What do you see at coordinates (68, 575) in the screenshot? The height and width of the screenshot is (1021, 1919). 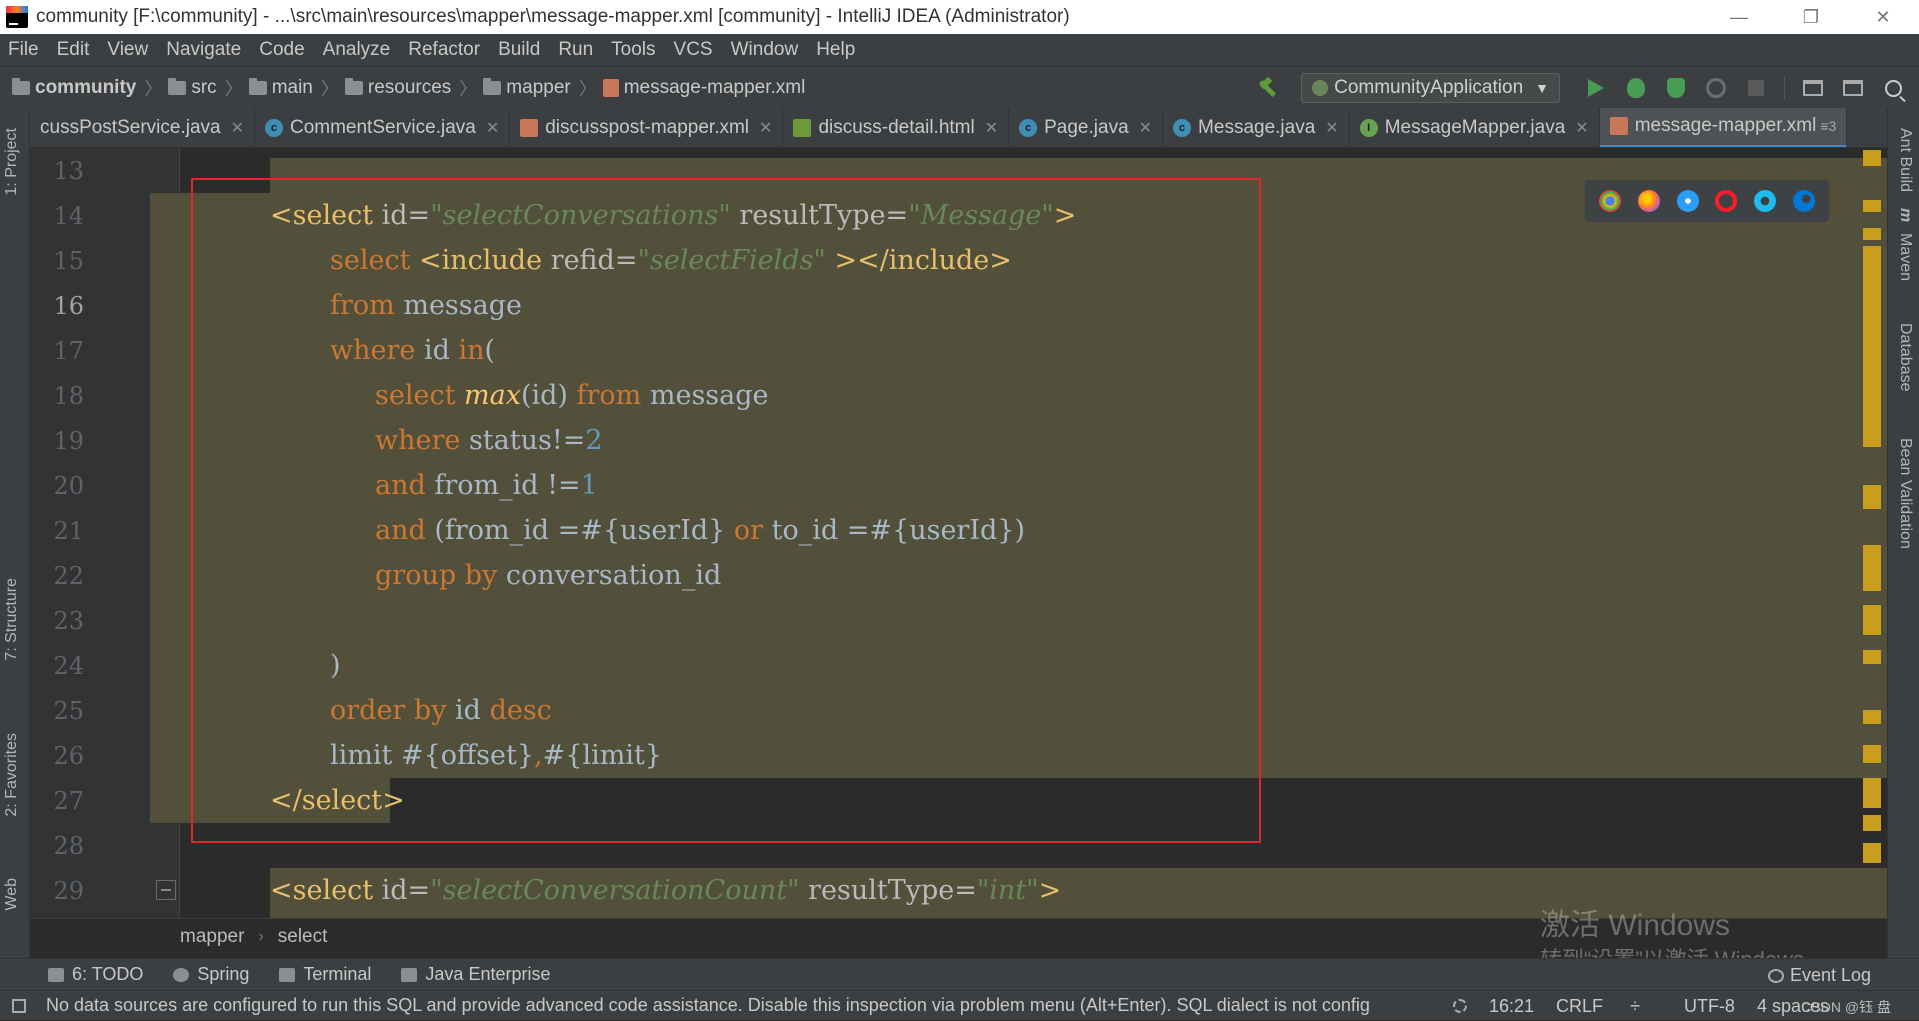 I see `line-number: 22` at bounding box center [68, 575].